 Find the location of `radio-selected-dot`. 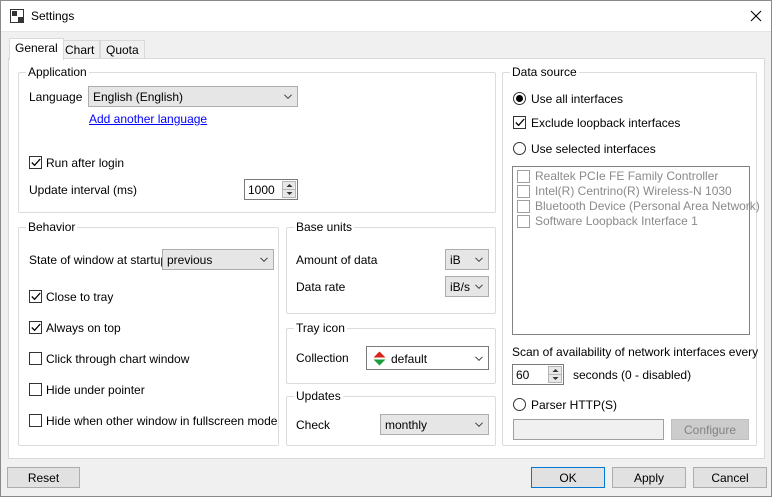

radio-selected-dot is located at coordinates (519, 98).